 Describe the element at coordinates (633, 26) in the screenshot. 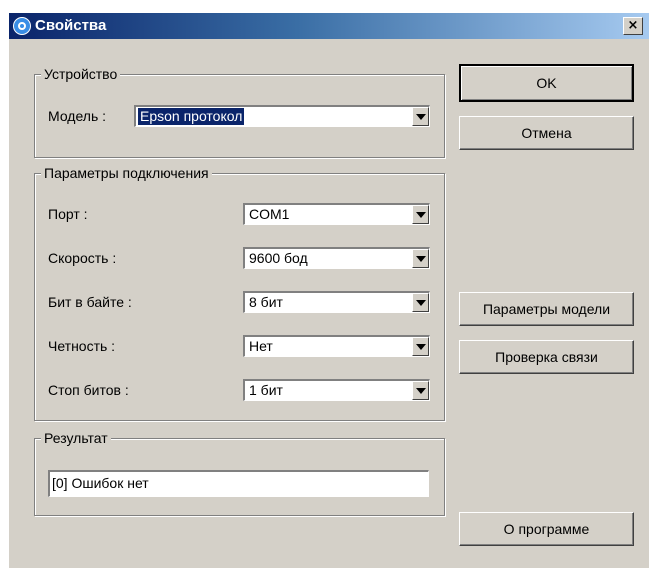

I see `close-button: ×` at that location.